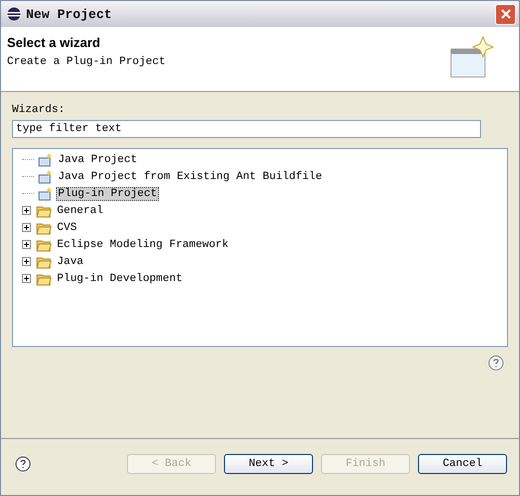 This screenshot has width=520, height=496. What do you see at coordinates (67, 227) in the screenshot?
I see `tree-item: CVS` at bounding box center [67, 227].